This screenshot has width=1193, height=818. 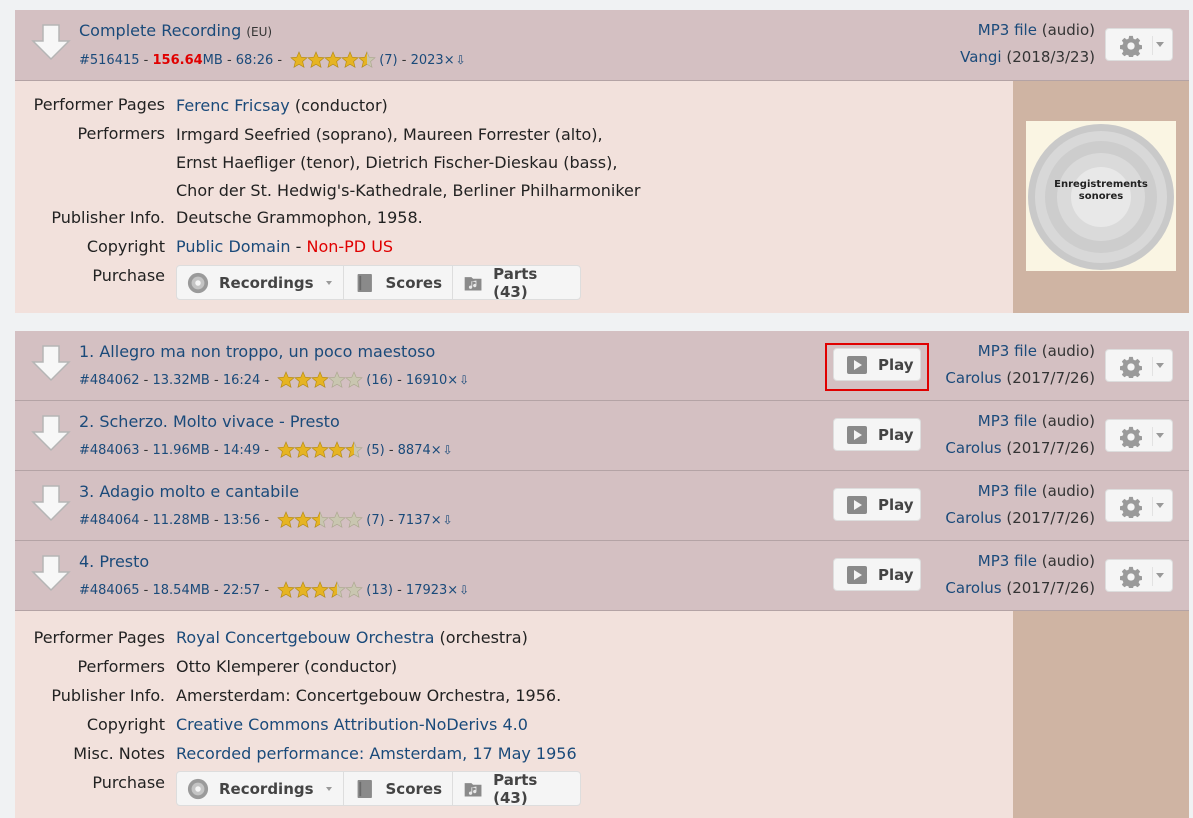 I want to click on performer-page-link: Ferenc Fricsay, so click(x=233, y=105).